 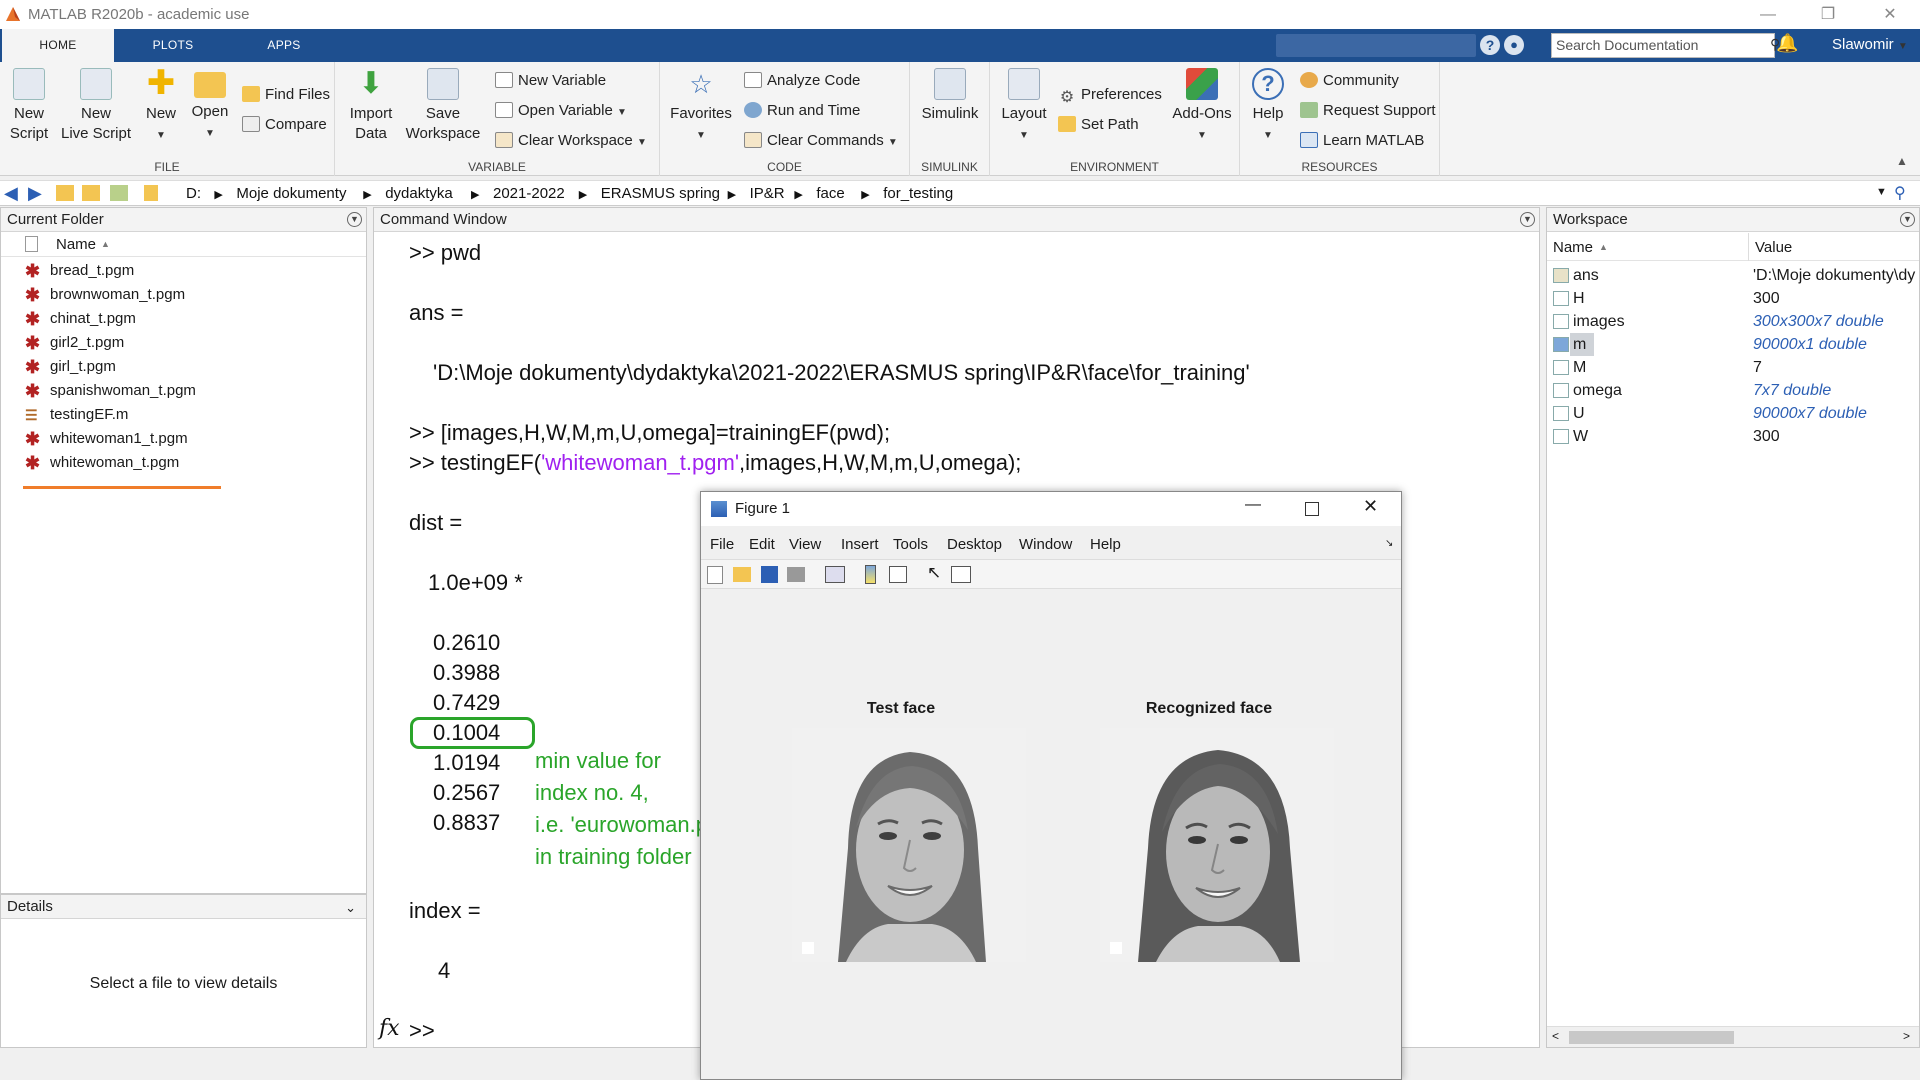 I want to click on run-and-time-button: Run and Time, so click(x=802, y=111).